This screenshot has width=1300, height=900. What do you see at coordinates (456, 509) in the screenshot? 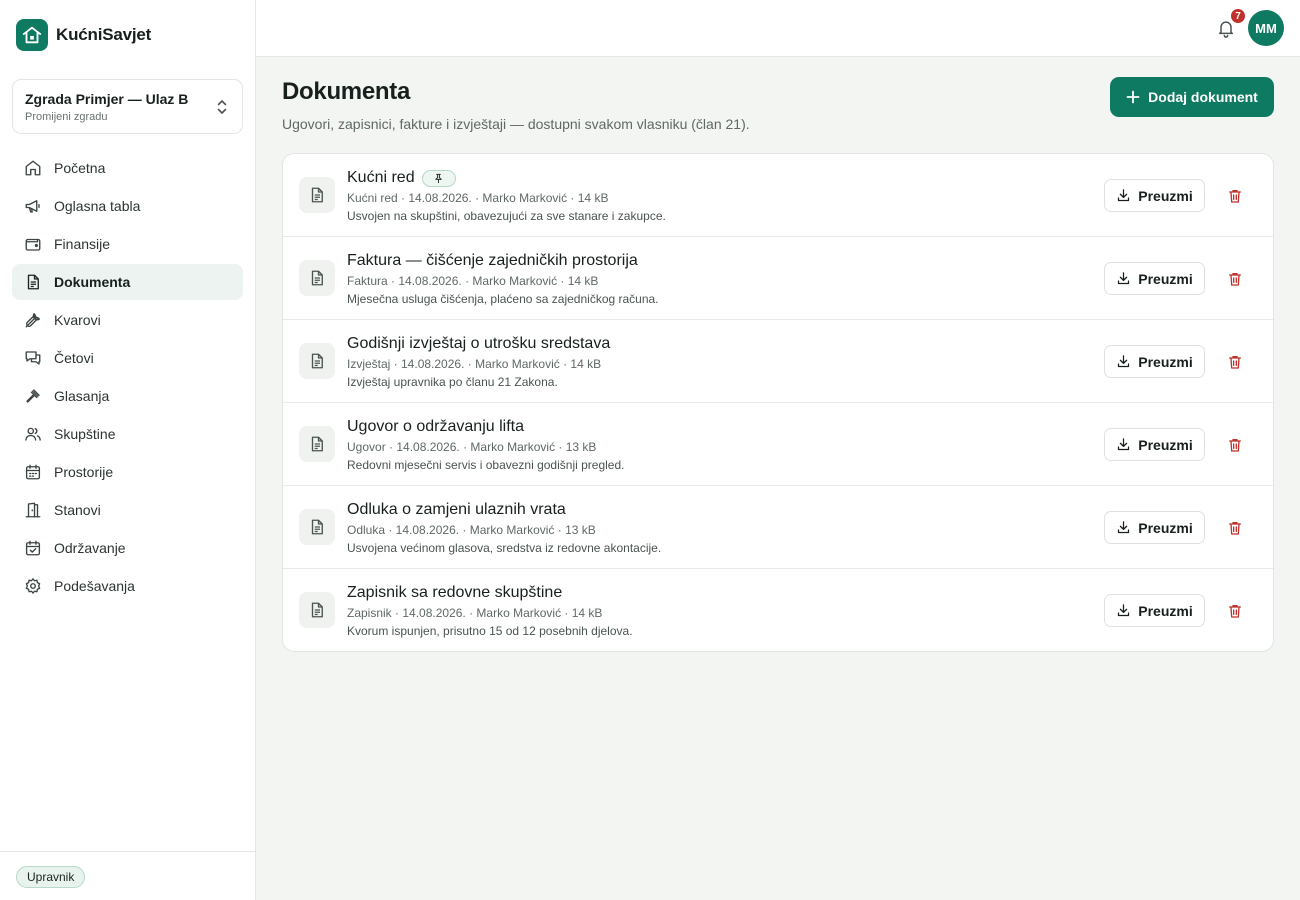
I see `document-title-text: Odluka o zamjeni ulaznih vrata` at bounding box center [456, 509].